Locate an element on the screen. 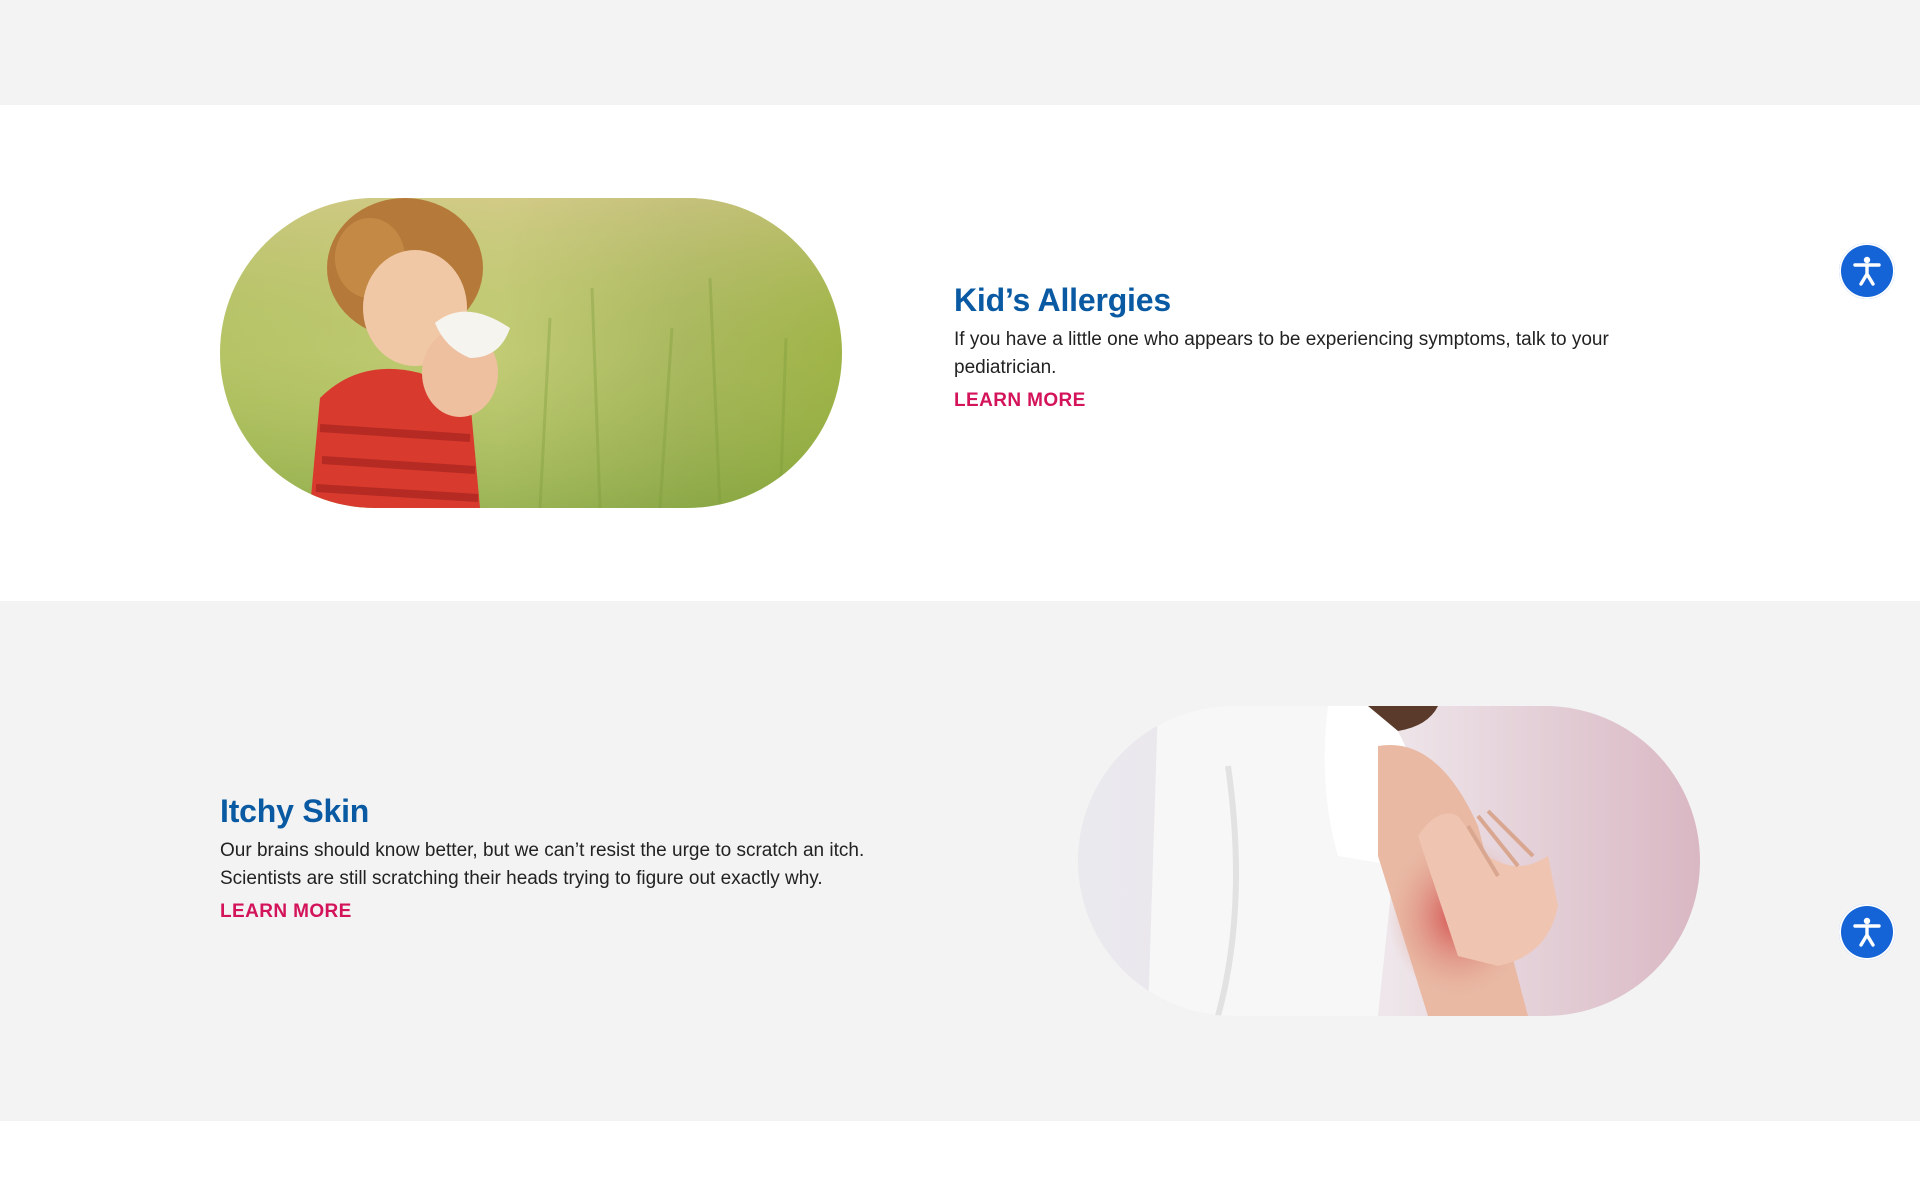 The image size is (1920, 1200). top-band is located at coordinates (960, 52).